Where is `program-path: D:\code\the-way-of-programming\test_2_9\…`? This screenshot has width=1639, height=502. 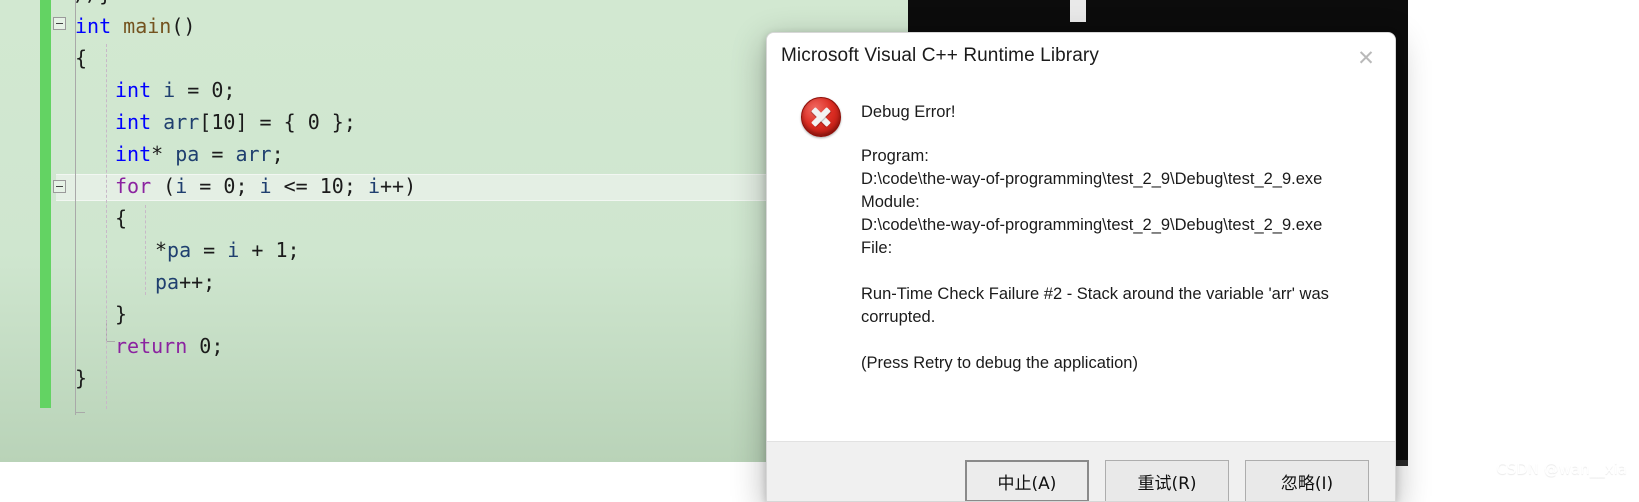 program-path: D:\code\the-way-of-programming\test_2_9\… is located at coordinates (1092, 179).